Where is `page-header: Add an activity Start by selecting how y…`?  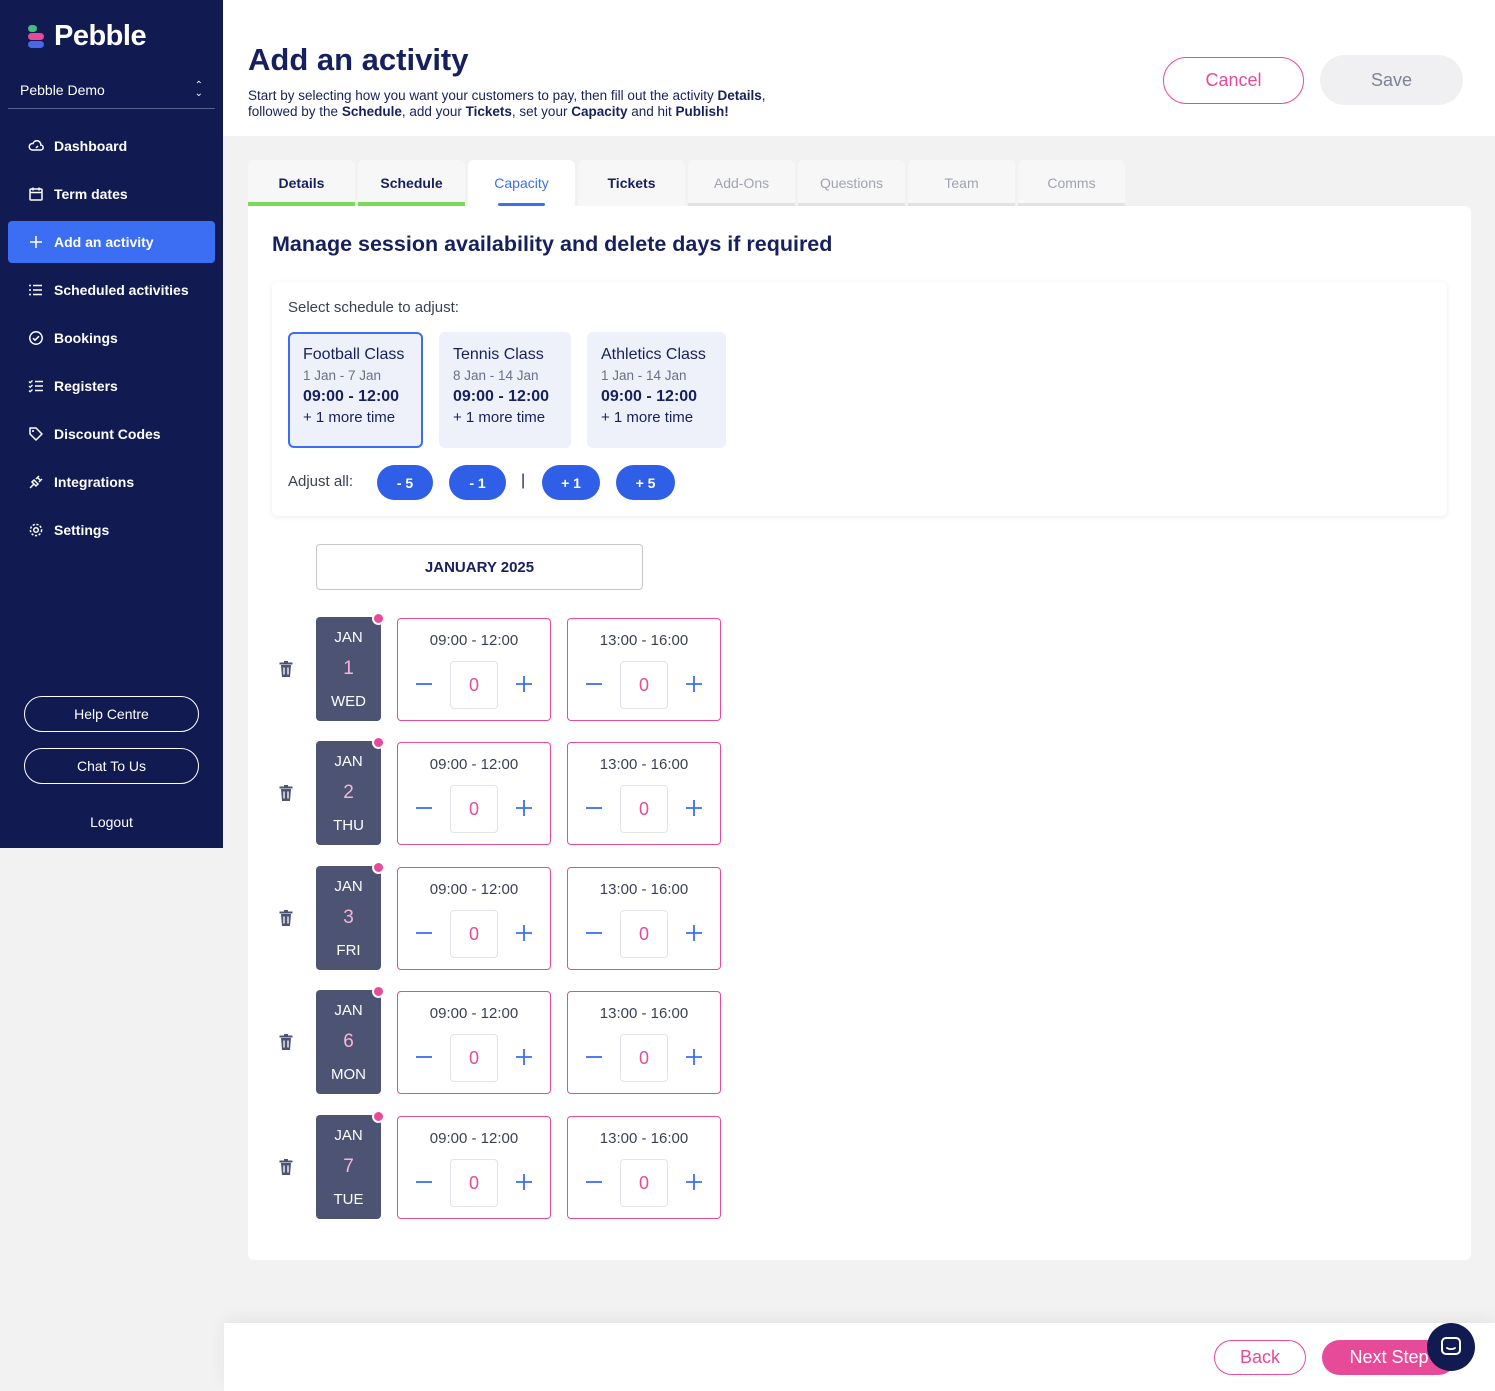 page-header: Add an activity Start by selecting how y… is located at coordinates (859, 68).